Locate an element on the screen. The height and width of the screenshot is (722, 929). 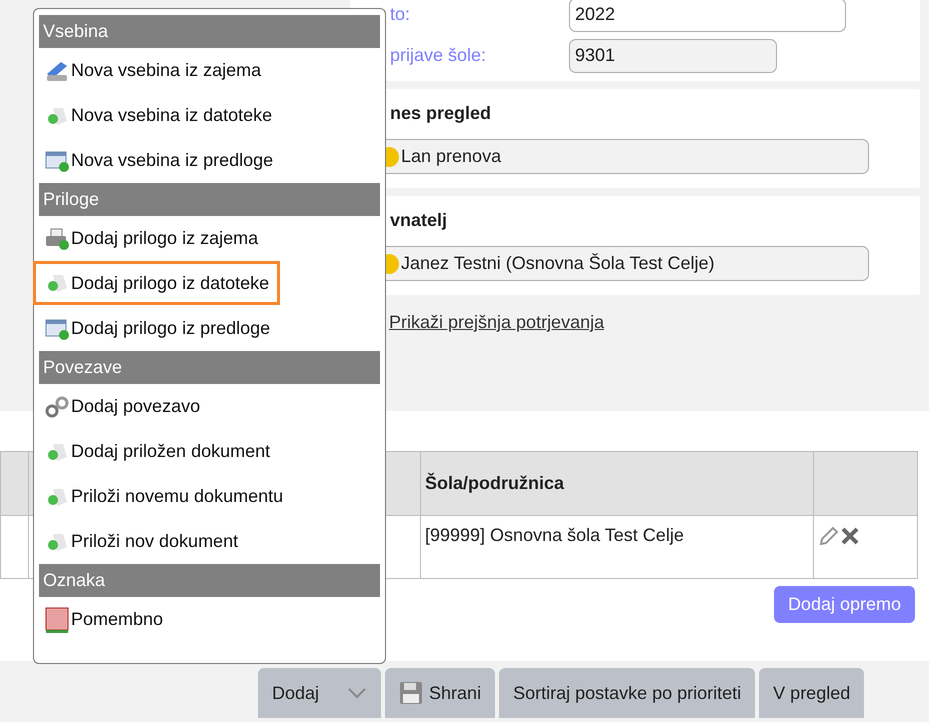
menu-section-header: Povezave is located at coordinates (209, 367).